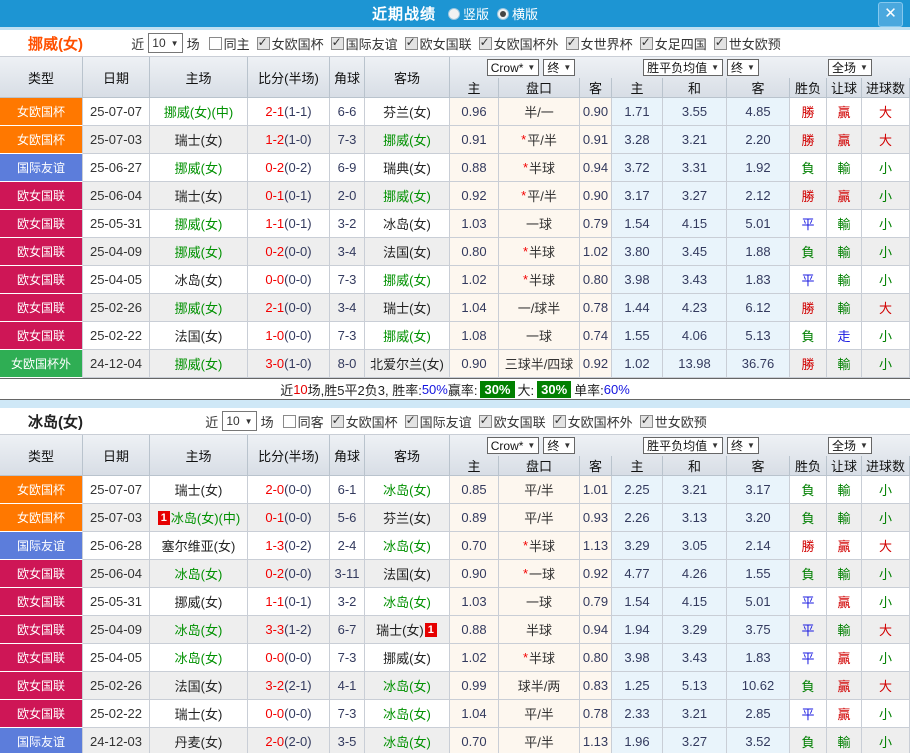 Image resolution: width=910 pixels, height=753 pixels. I want to click on goals-result-cell: 大, so click(886, 546).